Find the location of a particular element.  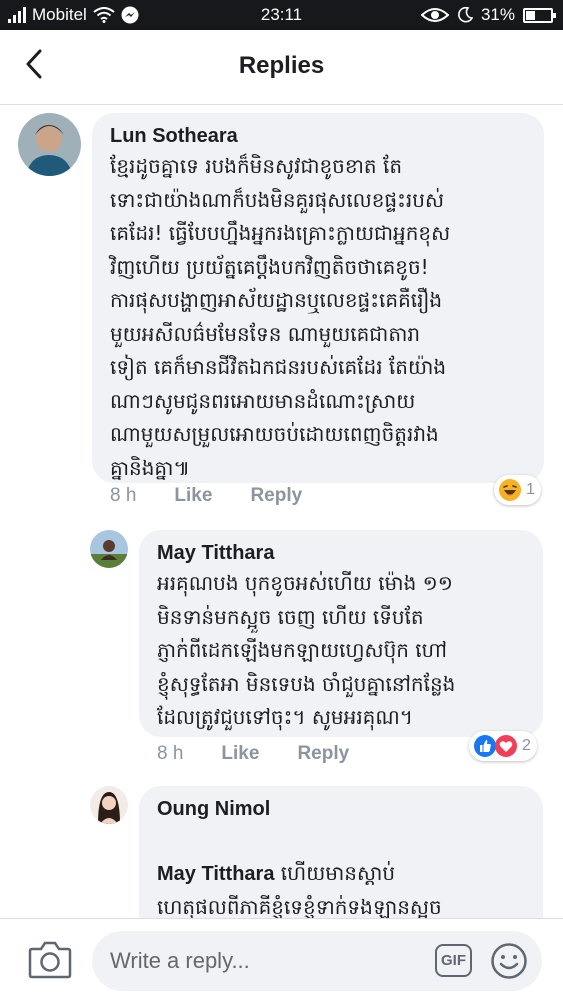

smiley-icon is located at coordinates (509, 961).